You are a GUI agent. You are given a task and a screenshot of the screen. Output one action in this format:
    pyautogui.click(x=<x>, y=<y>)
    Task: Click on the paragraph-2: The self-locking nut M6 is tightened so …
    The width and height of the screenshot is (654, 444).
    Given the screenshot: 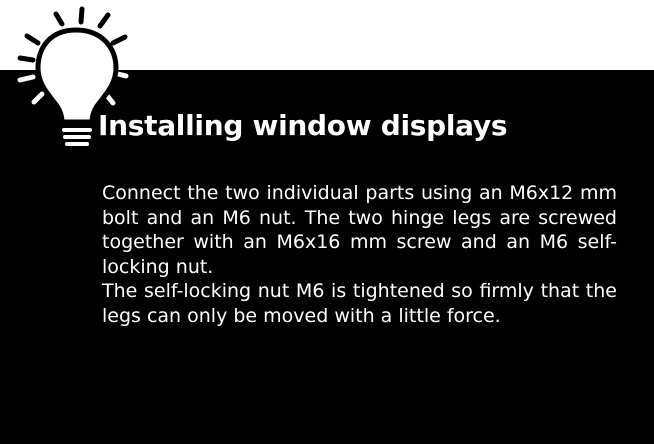 What is the action you would take?
    pyautogui.click(x=359, y=303)
    